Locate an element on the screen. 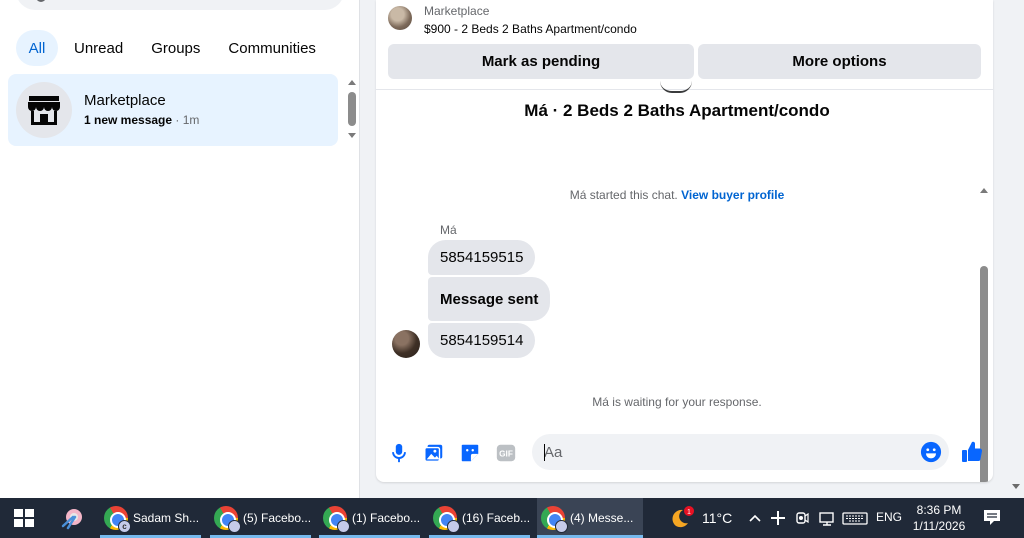  filter-unread: Unread is located at coordinates (98, 48).